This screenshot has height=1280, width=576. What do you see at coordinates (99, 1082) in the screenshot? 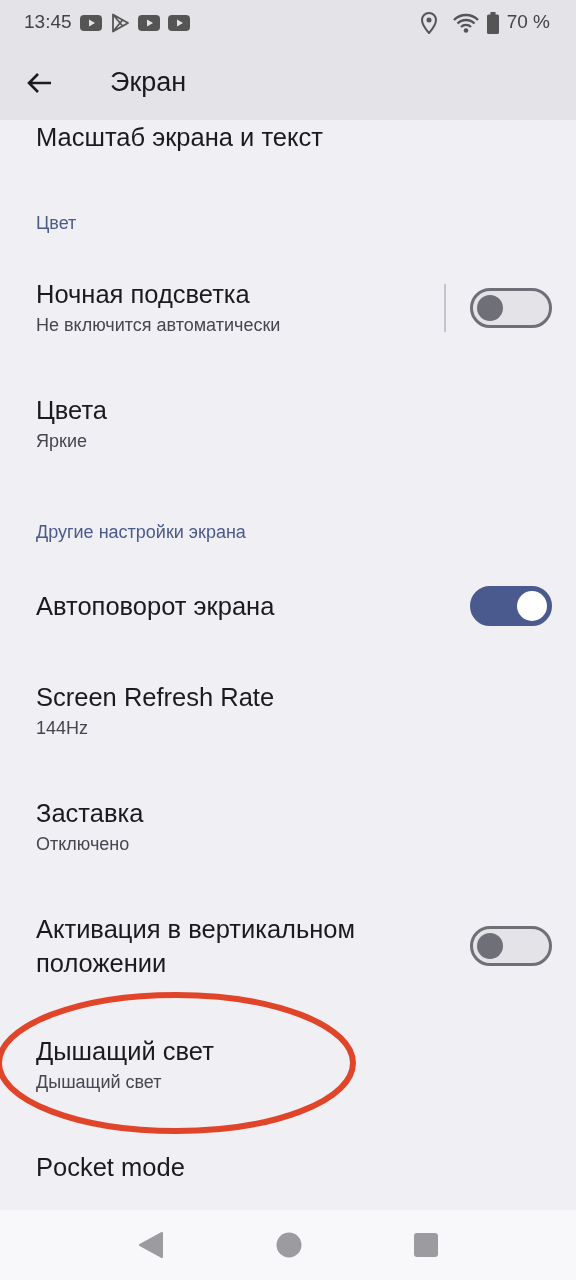
I see `setting-summary: Дышащий свет` at bounding box center [99, 1082].